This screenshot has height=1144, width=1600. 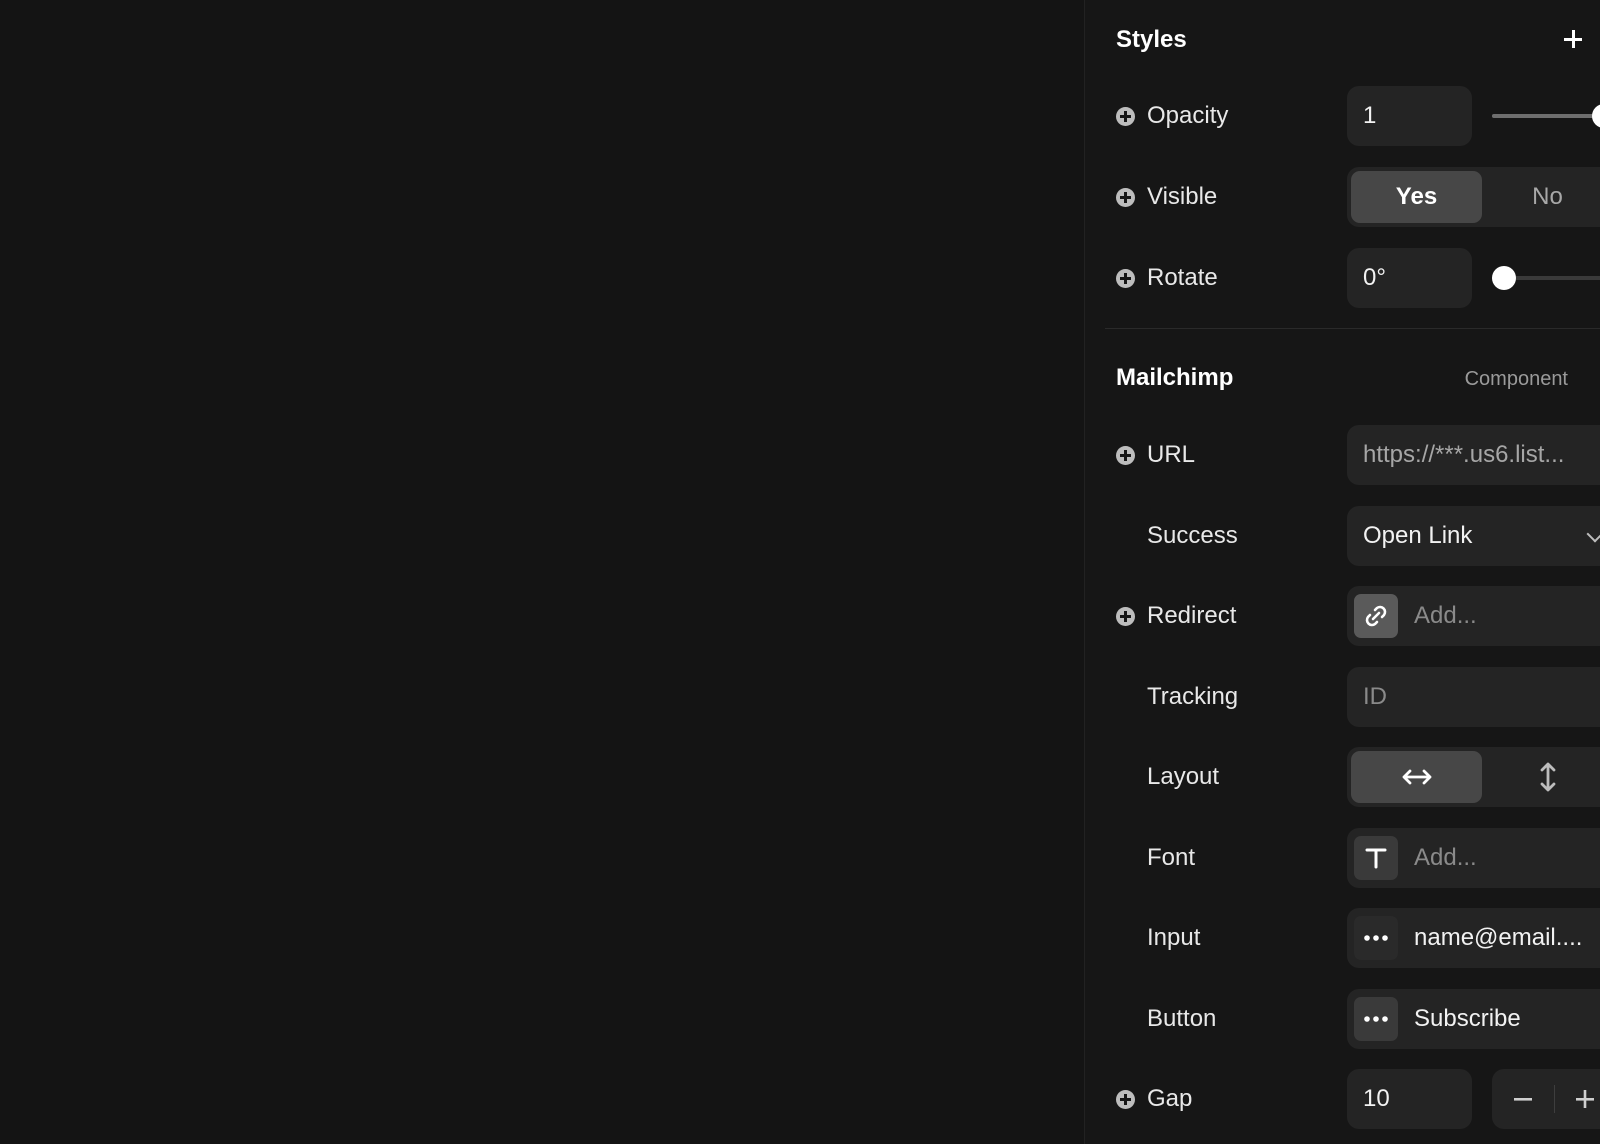 I want to click on layout-toggle, so click(x=1473, y=777).